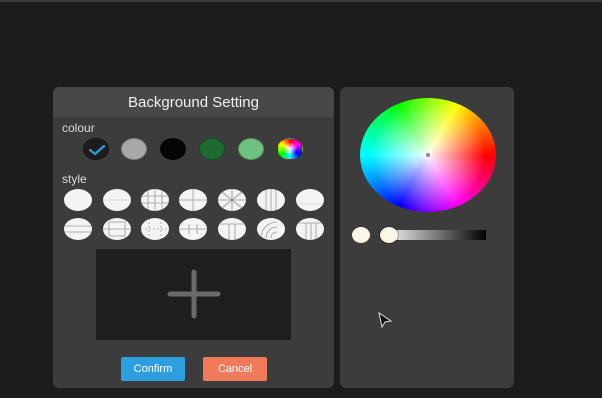  I want to click on cross-pattern-icon, so click(193, 200).